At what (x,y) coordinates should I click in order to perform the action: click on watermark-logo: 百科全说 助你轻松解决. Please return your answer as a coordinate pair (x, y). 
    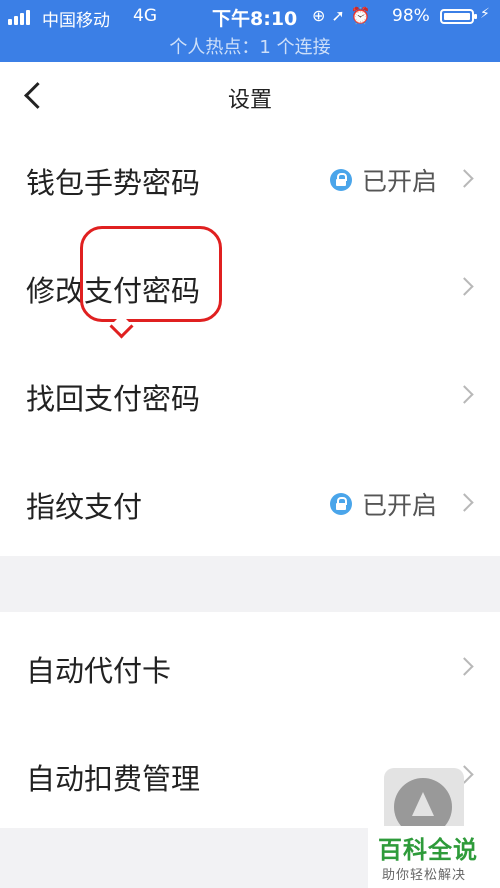
    Looking at the image, I should click on (434, 857).